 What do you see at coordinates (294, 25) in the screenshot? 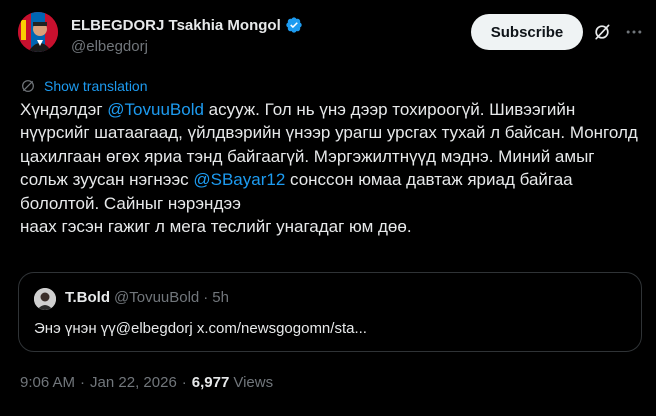
I see `verified-badge-icon` at bounding box center [294, 25].